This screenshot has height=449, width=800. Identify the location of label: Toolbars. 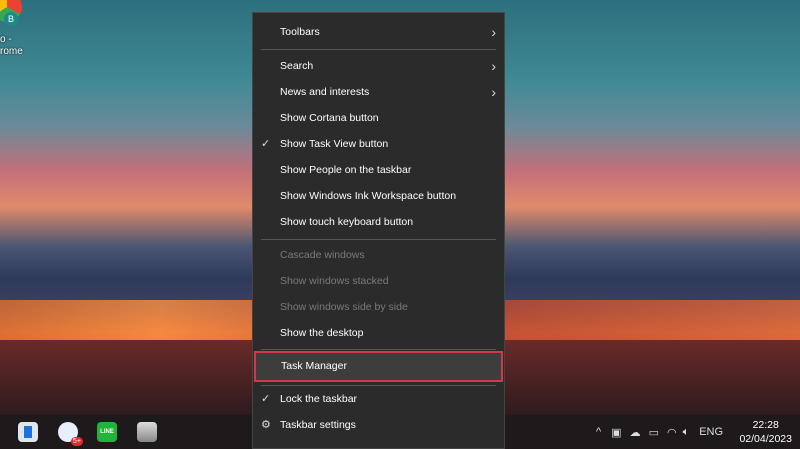
(300, 32).